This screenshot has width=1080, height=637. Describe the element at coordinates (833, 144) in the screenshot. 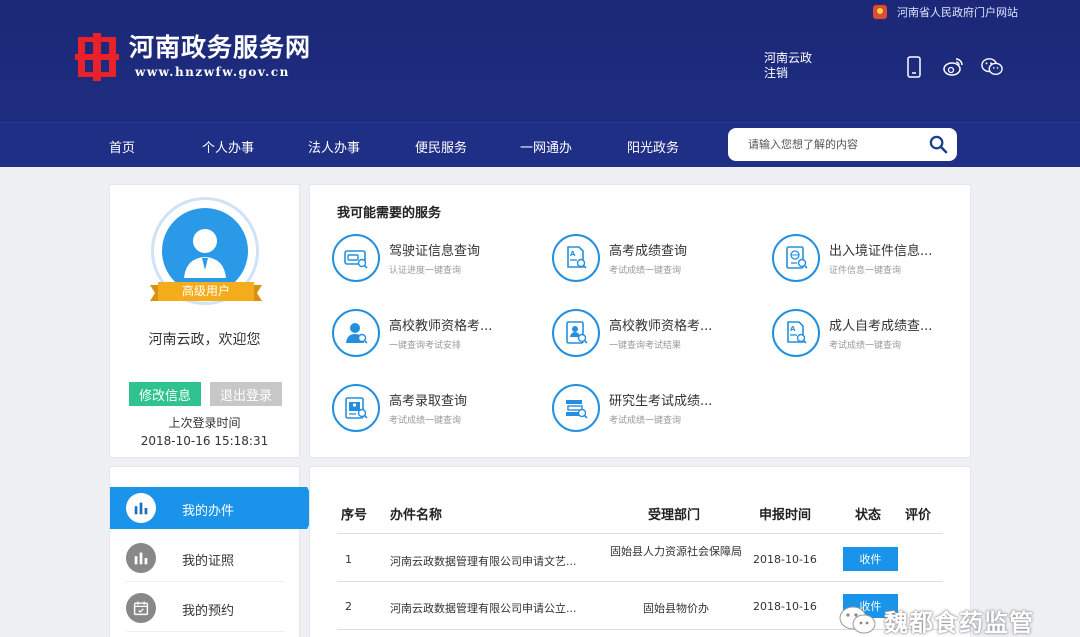

I see `search-input` at that location.